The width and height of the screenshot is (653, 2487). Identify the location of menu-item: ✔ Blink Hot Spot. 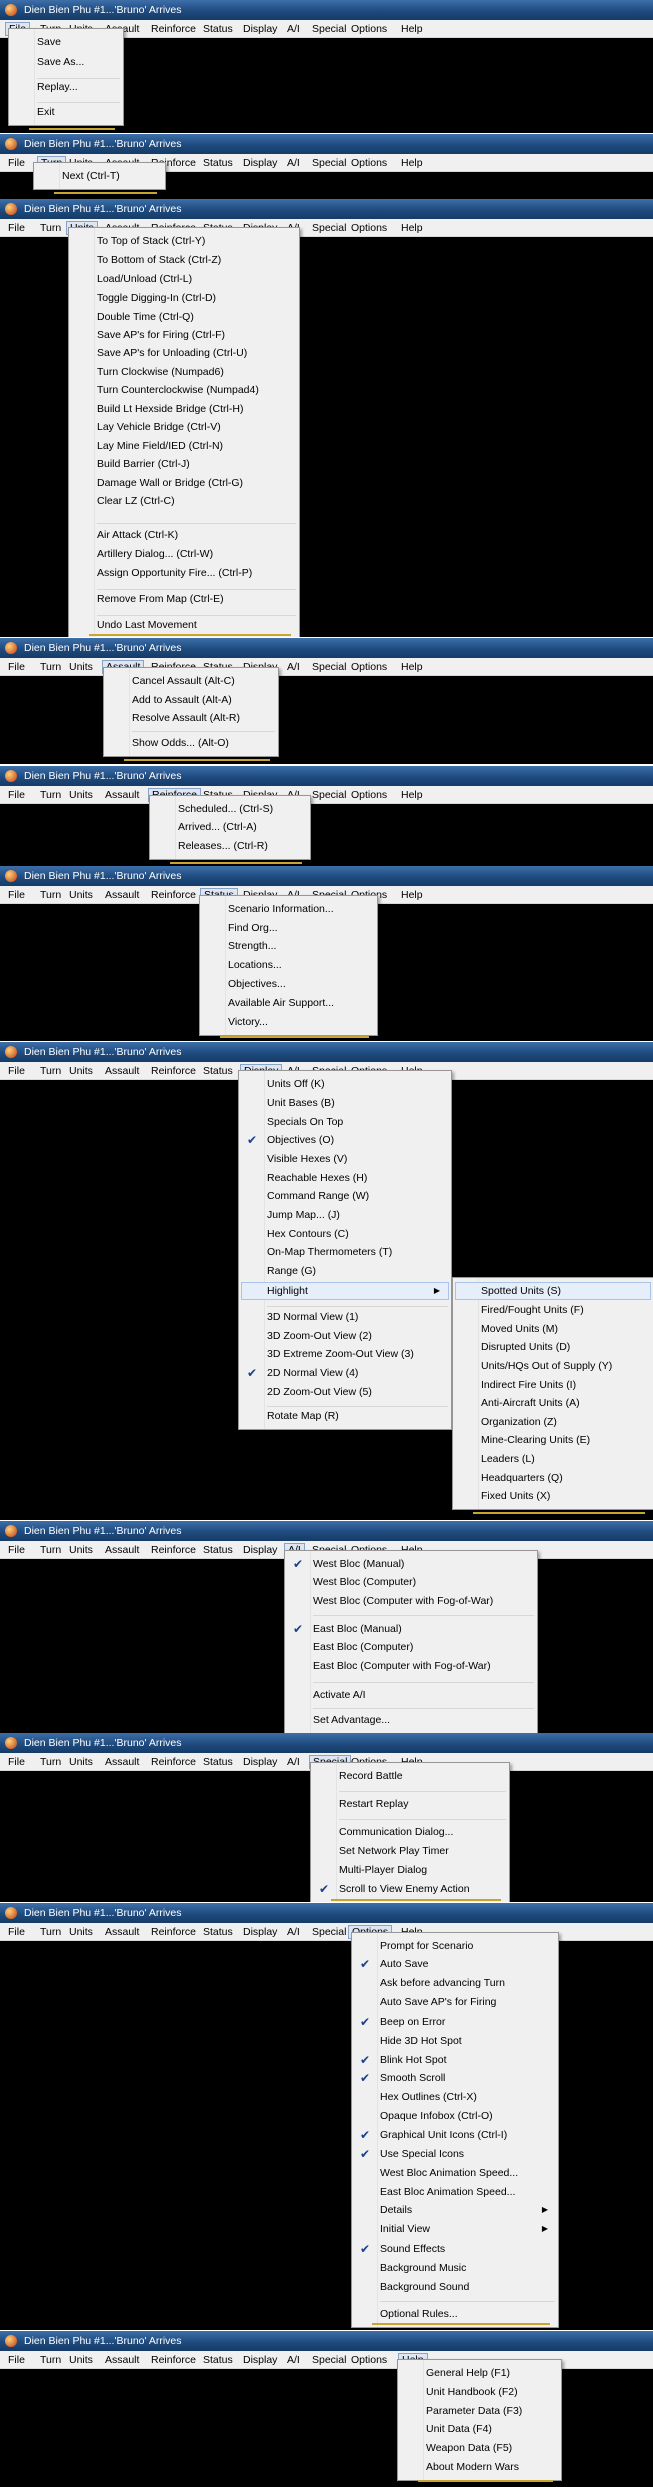
(455, 2060).